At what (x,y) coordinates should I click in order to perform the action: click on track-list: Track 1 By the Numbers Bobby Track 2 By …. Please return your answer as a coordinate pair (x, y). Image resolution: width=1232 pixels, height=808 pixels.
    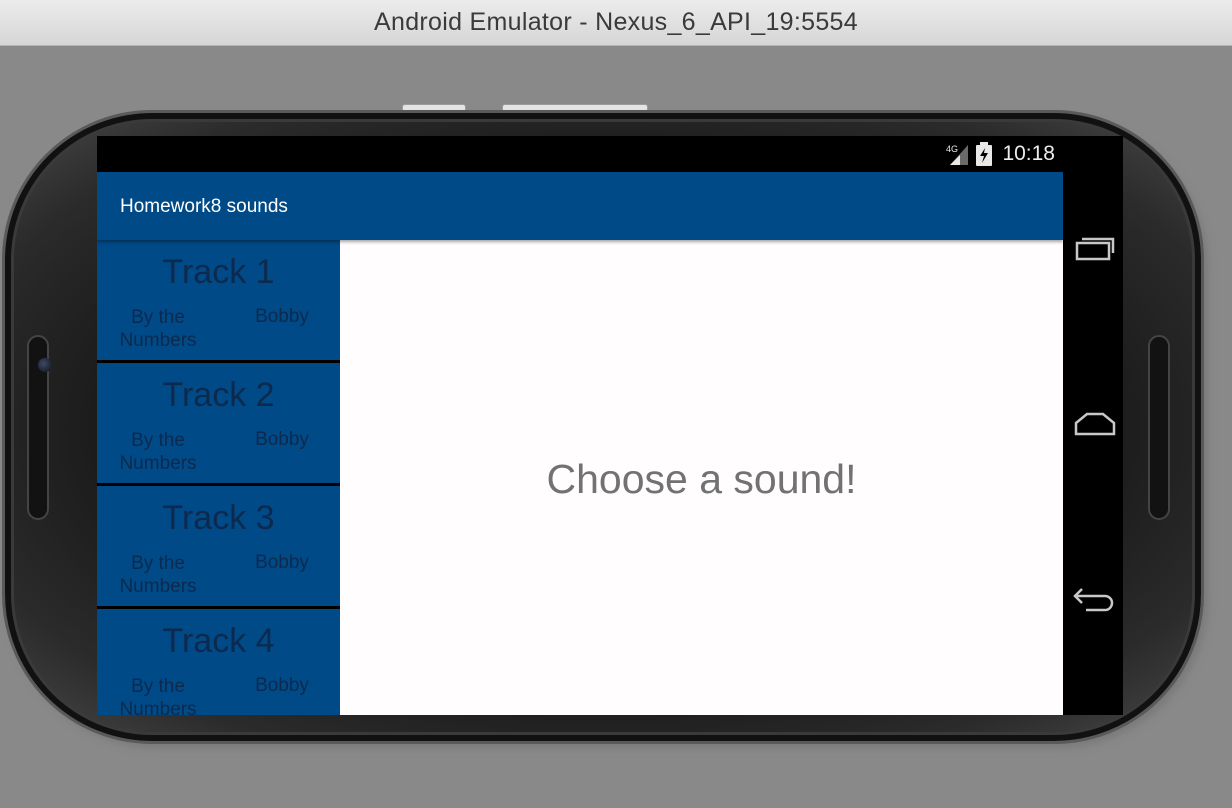
    Looking at the image, I should click on (218, 477).